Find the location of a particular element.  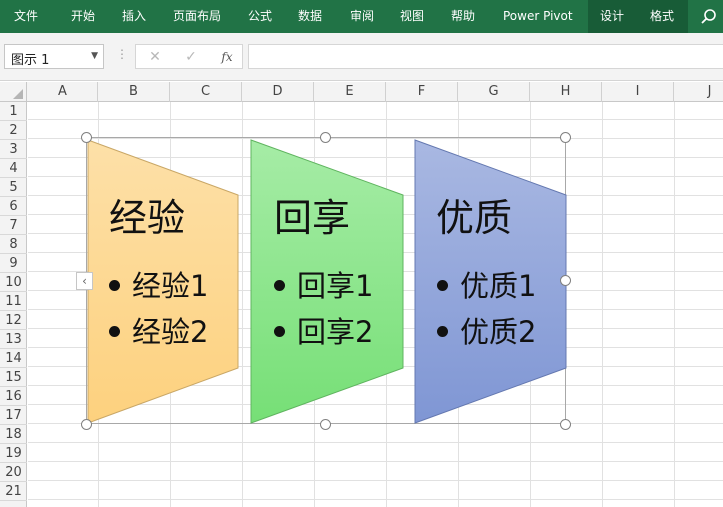

shape-title-share: 回享 is located at coordinates (312, 218).